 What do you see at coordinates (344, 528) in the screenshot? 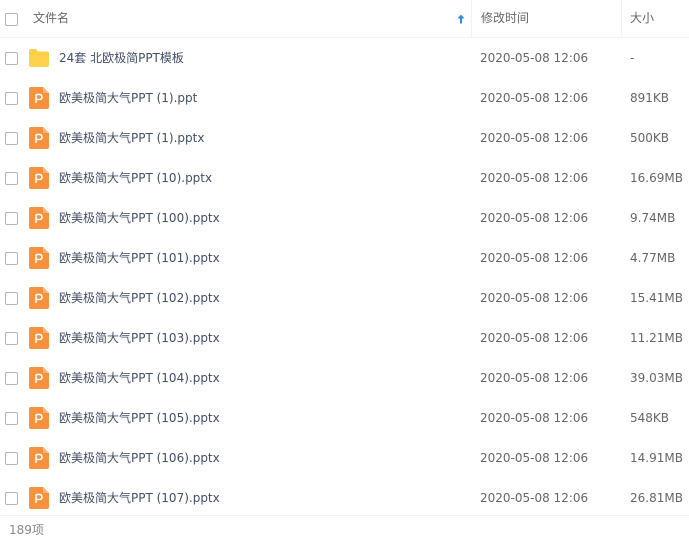
I see `list-footer: 189项` at bounding box center [344, 528].